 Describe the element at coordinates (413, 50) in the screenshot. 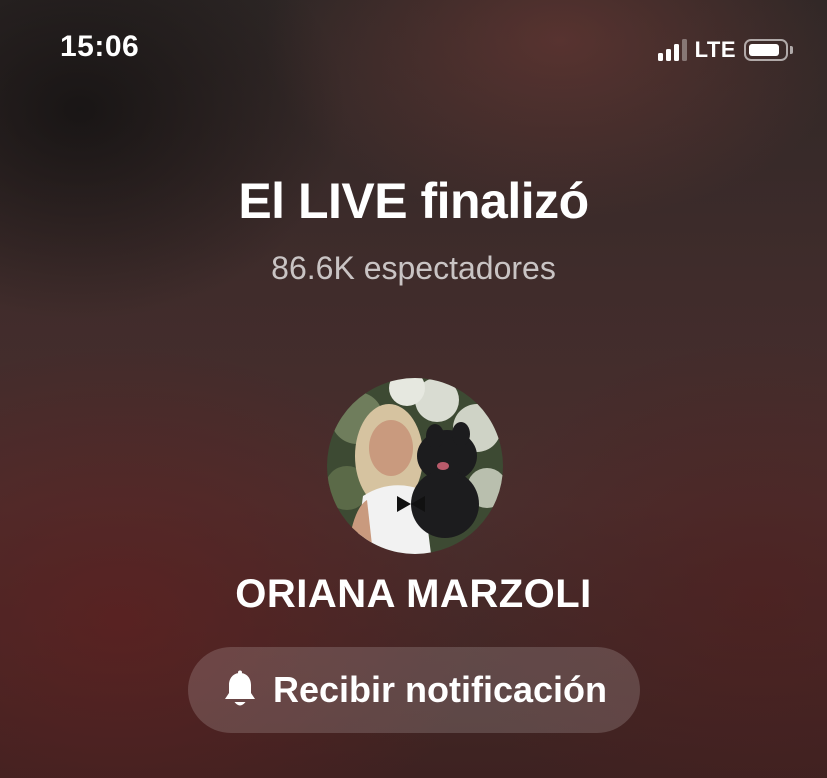

I see `status-bar: 15:06 LTE` at that location.